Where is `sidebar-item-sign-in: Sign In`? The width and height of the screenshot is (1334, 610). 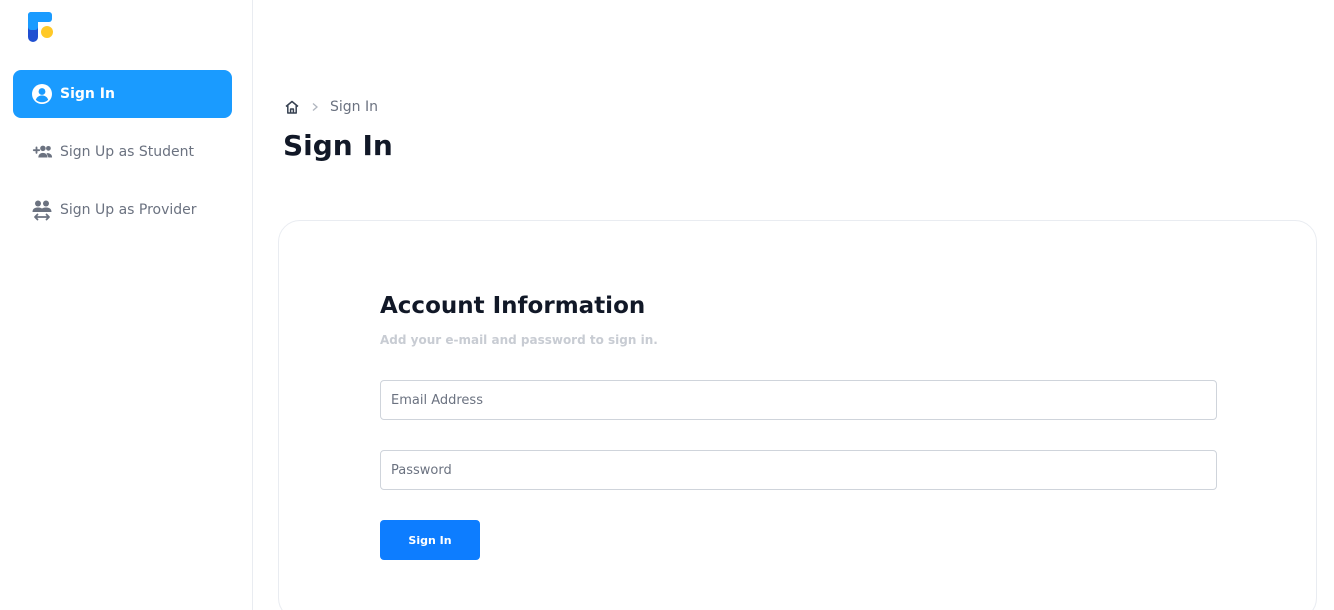
sidebar-item-sign-in: Sign In is located at coordinates (122, 94).